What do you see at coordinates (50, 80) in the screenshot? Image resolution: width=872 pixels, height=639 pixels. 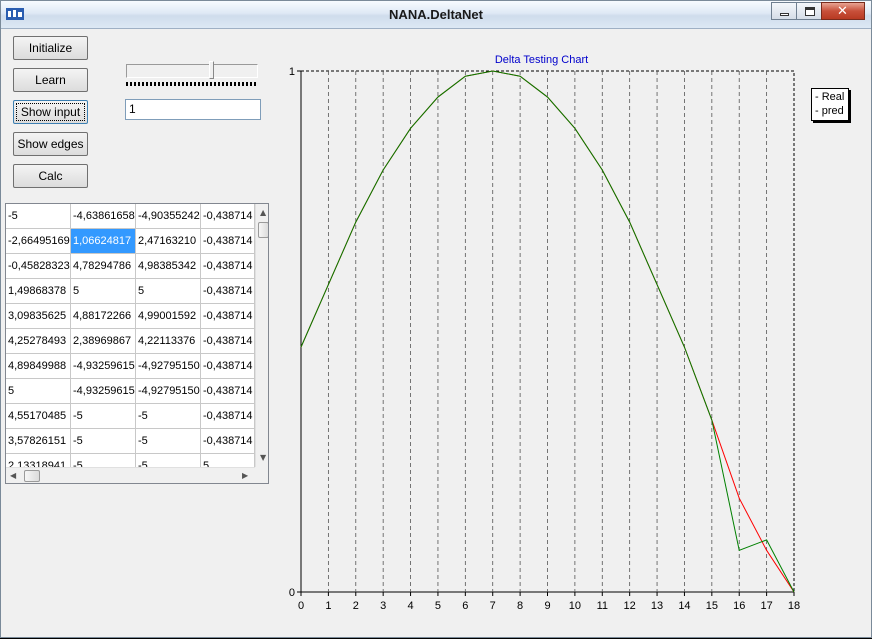 I see `learn-button: Learn` at bounding box center [50, 80].